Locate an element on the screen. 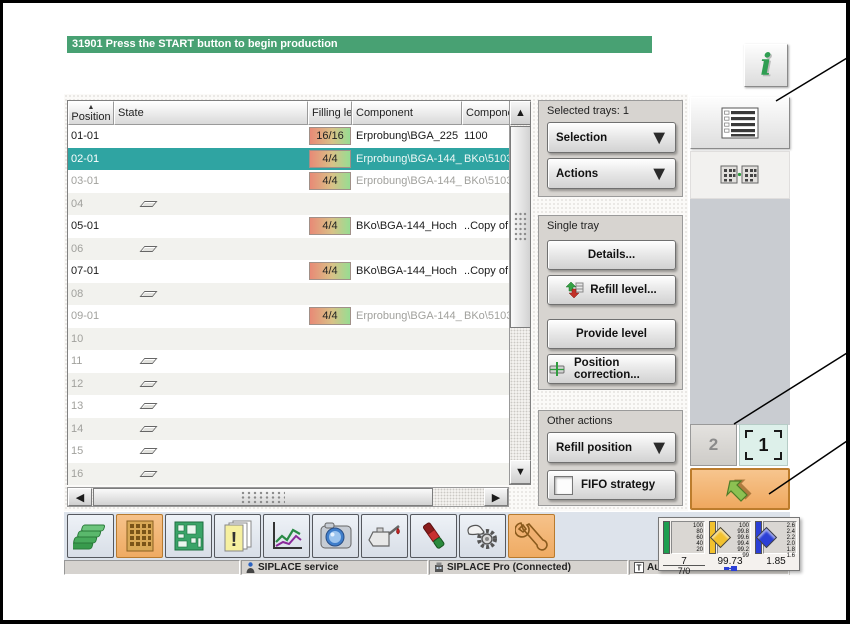  feeder-stack-icon is located at coordinates (88, 537).